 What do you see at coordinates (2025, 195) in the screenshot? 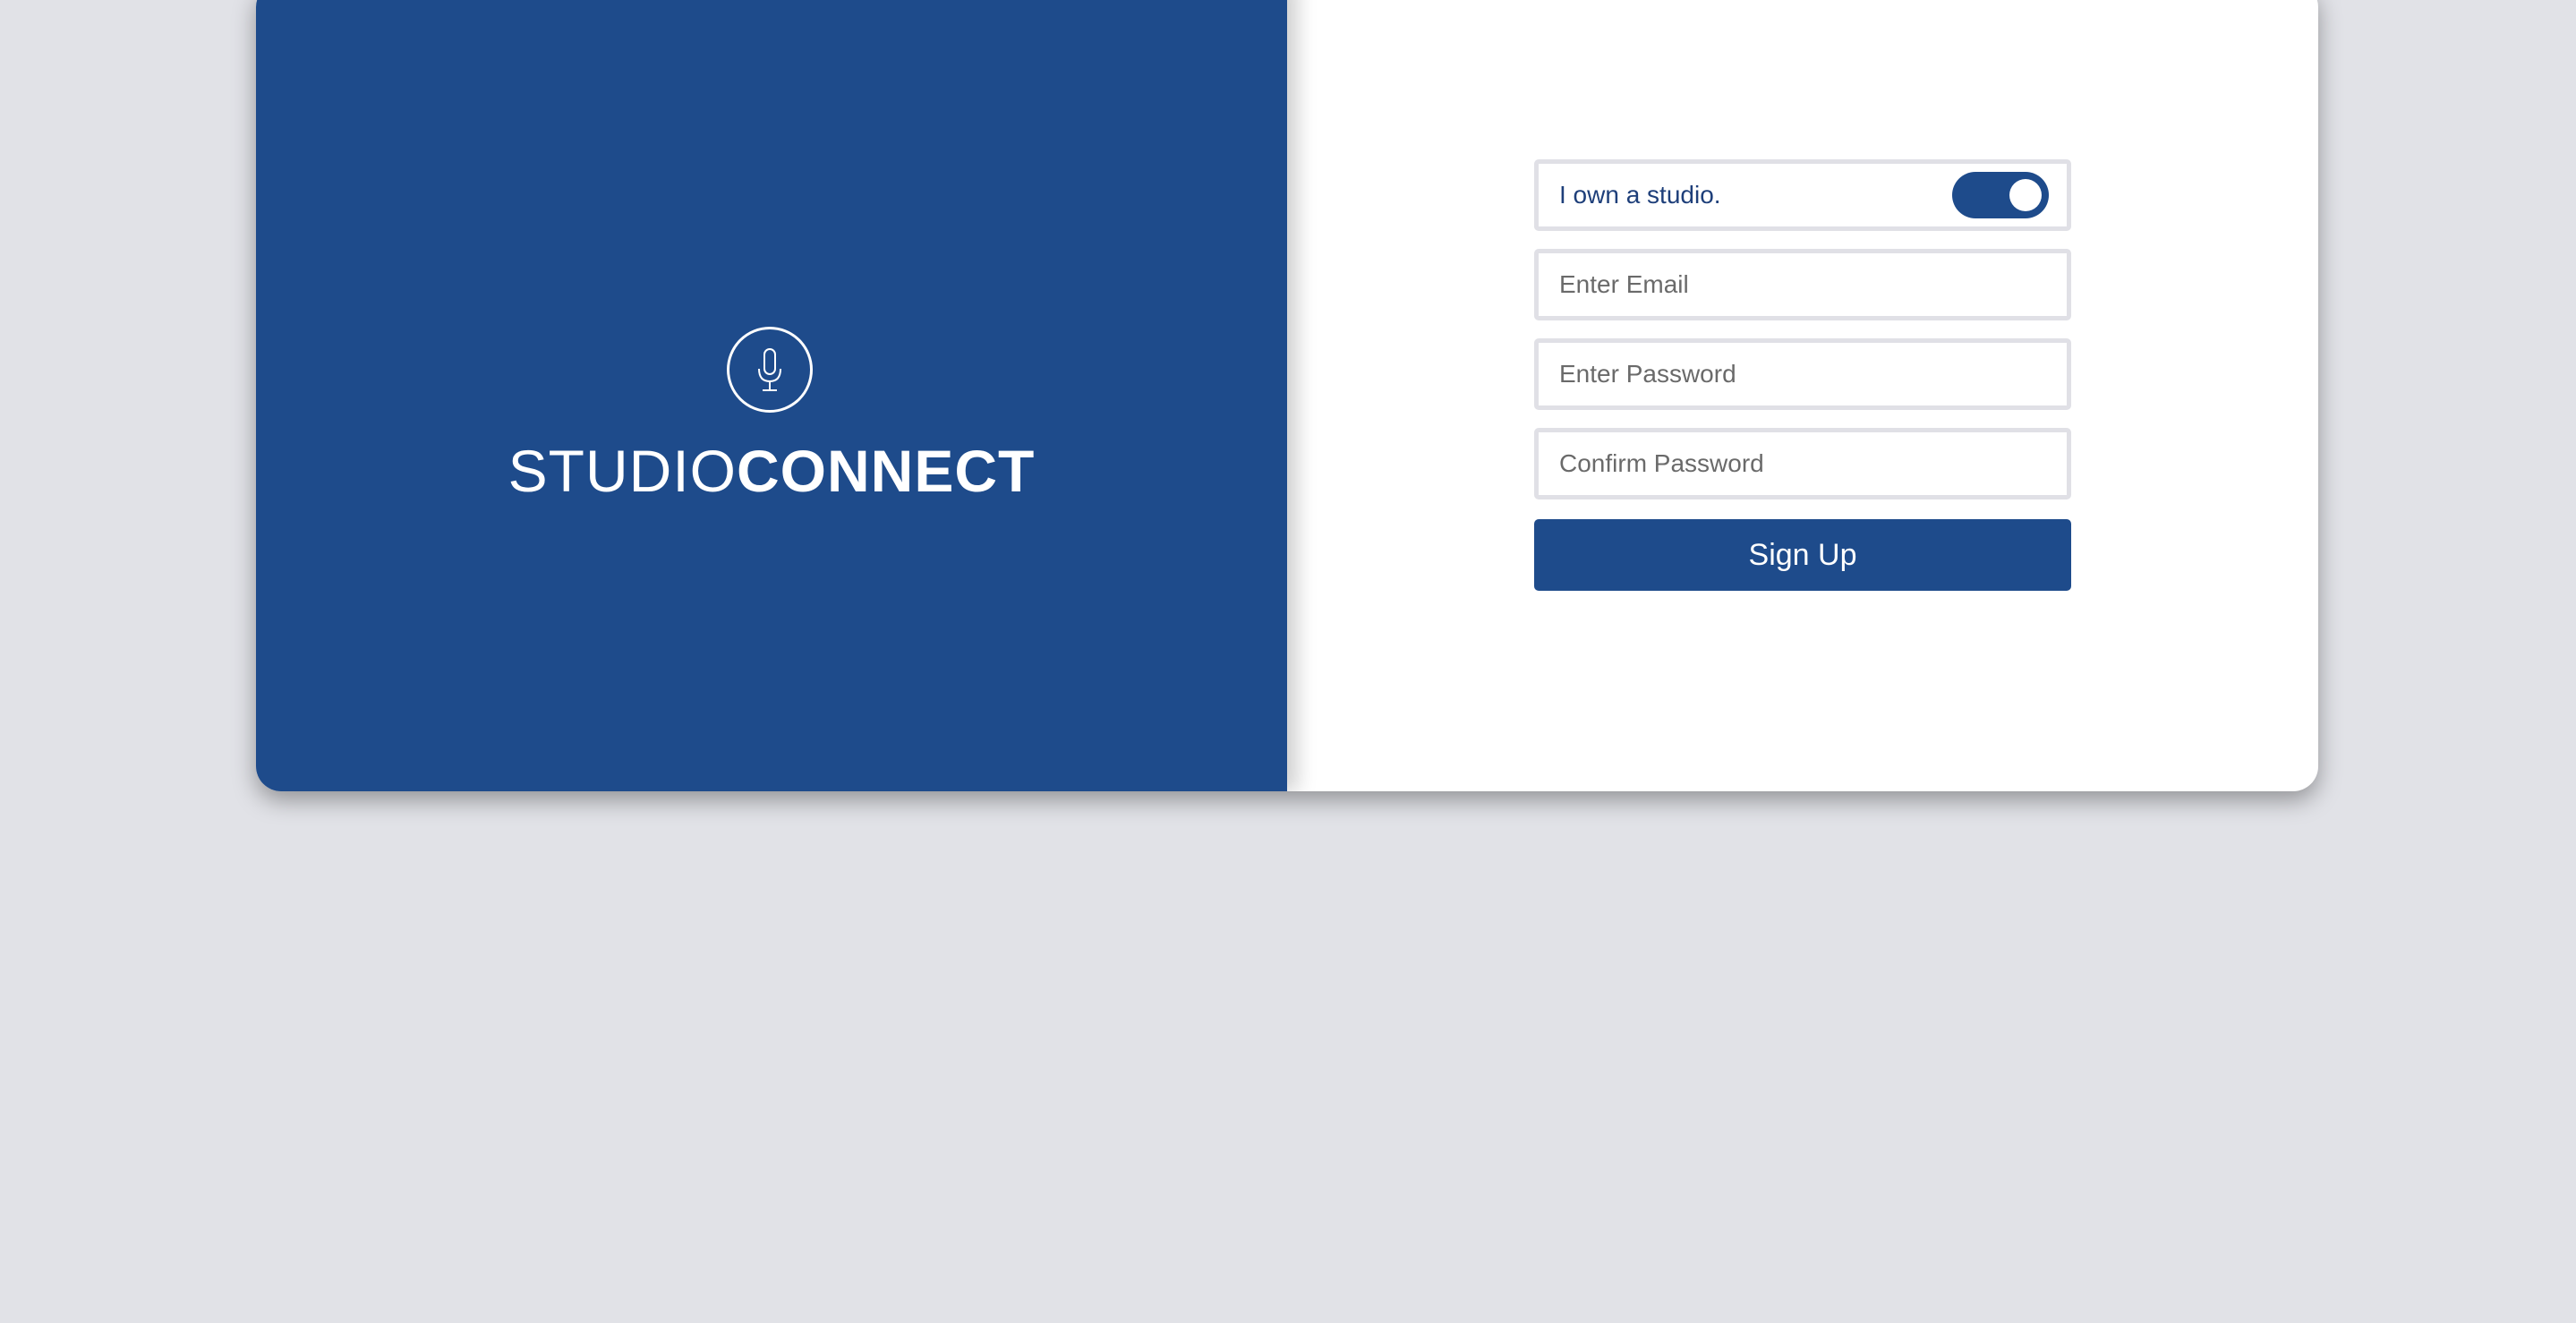
I see `toggle-knob` at bounding box center [2025, 195].